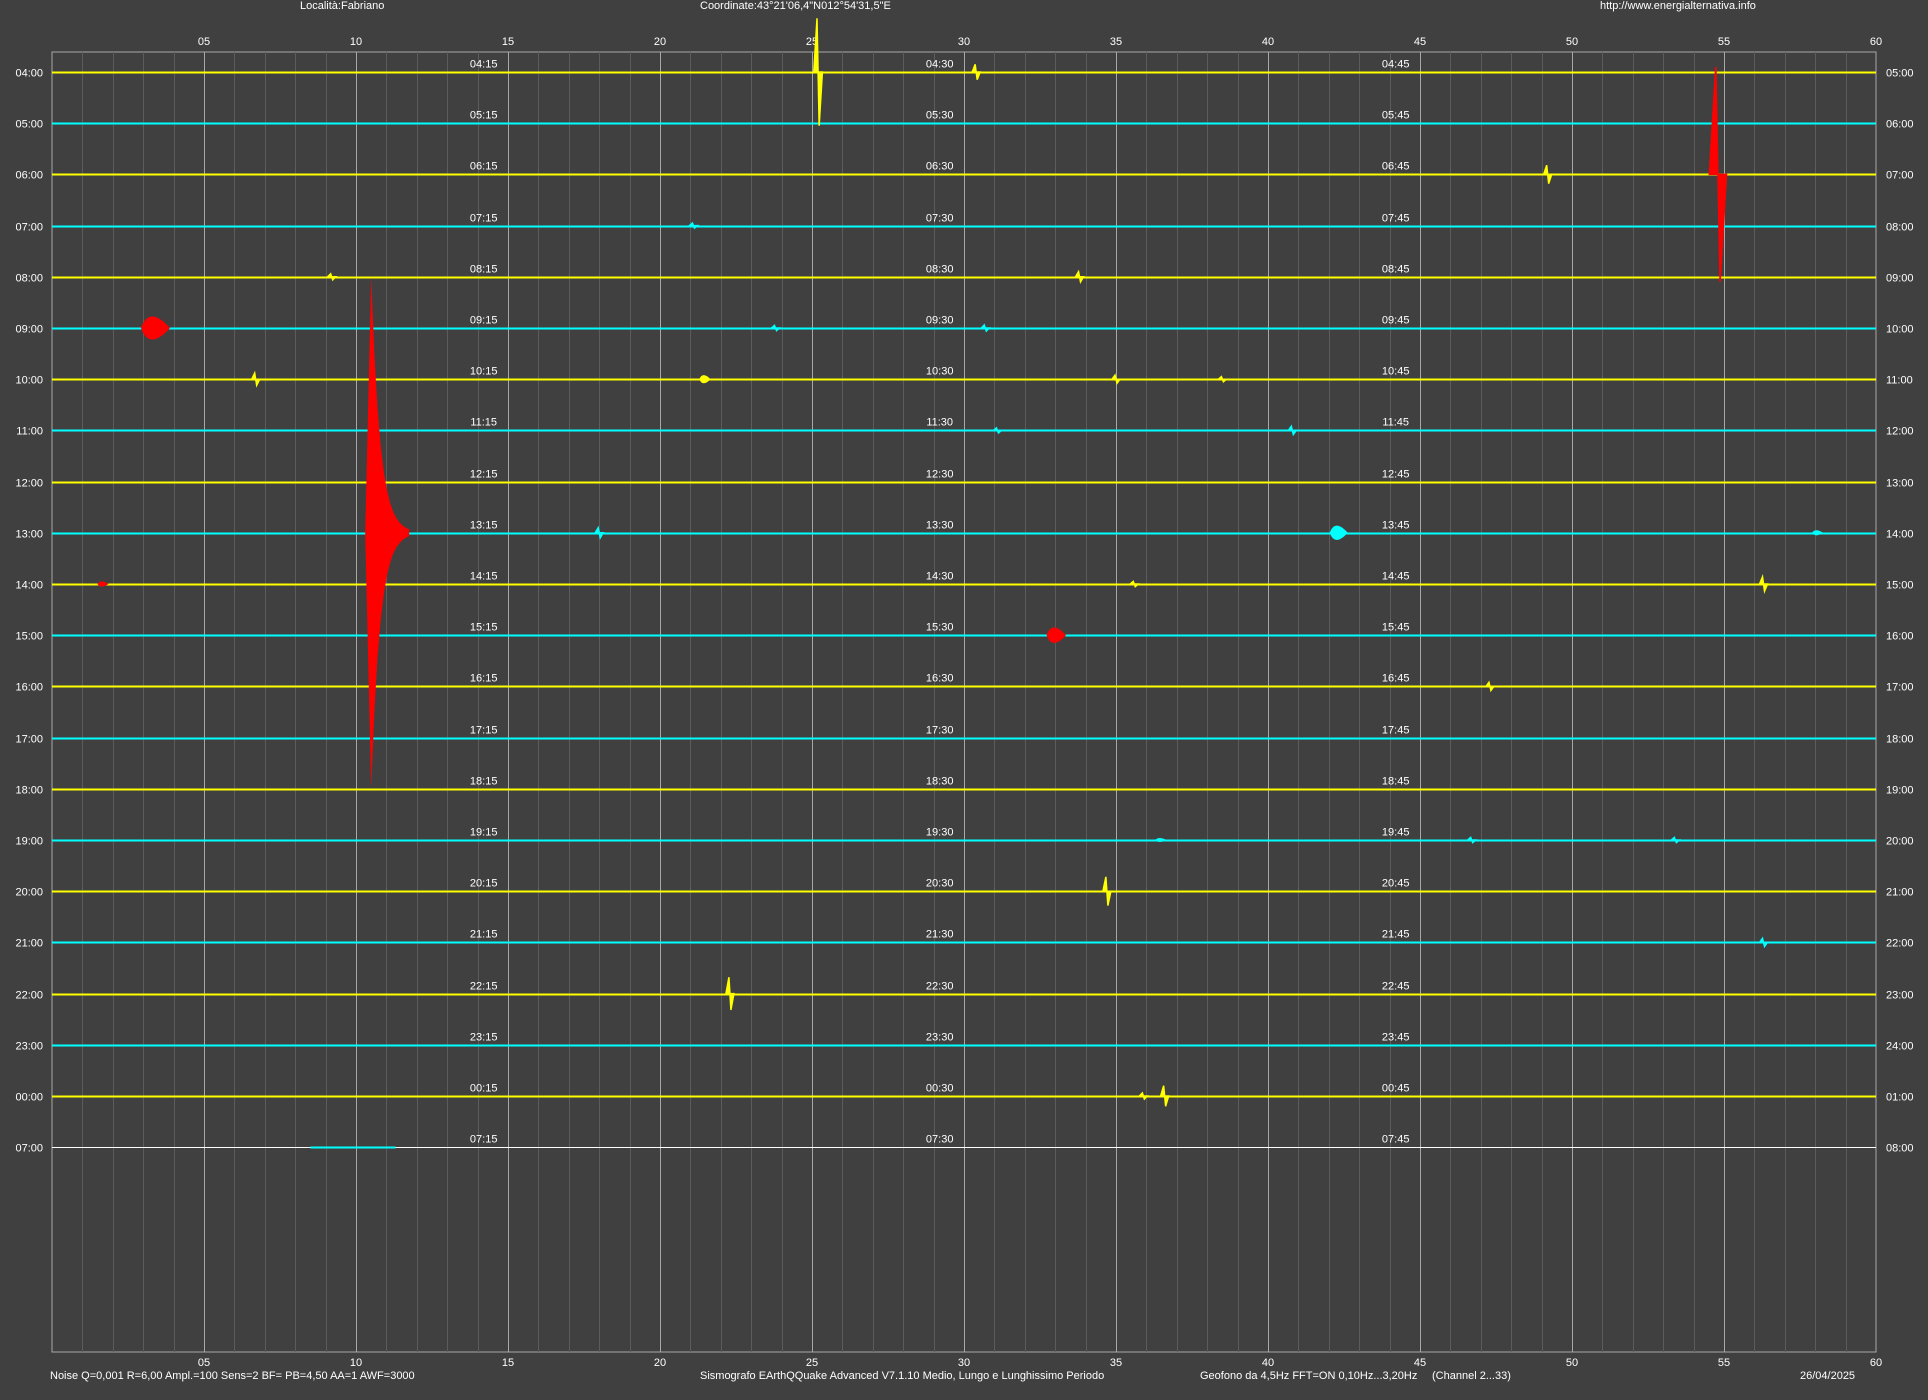  What do you see at coordinates (660, 42) in the screenshot?
I see `x-tick-label-top: 20` at bounding box center [660, 42].